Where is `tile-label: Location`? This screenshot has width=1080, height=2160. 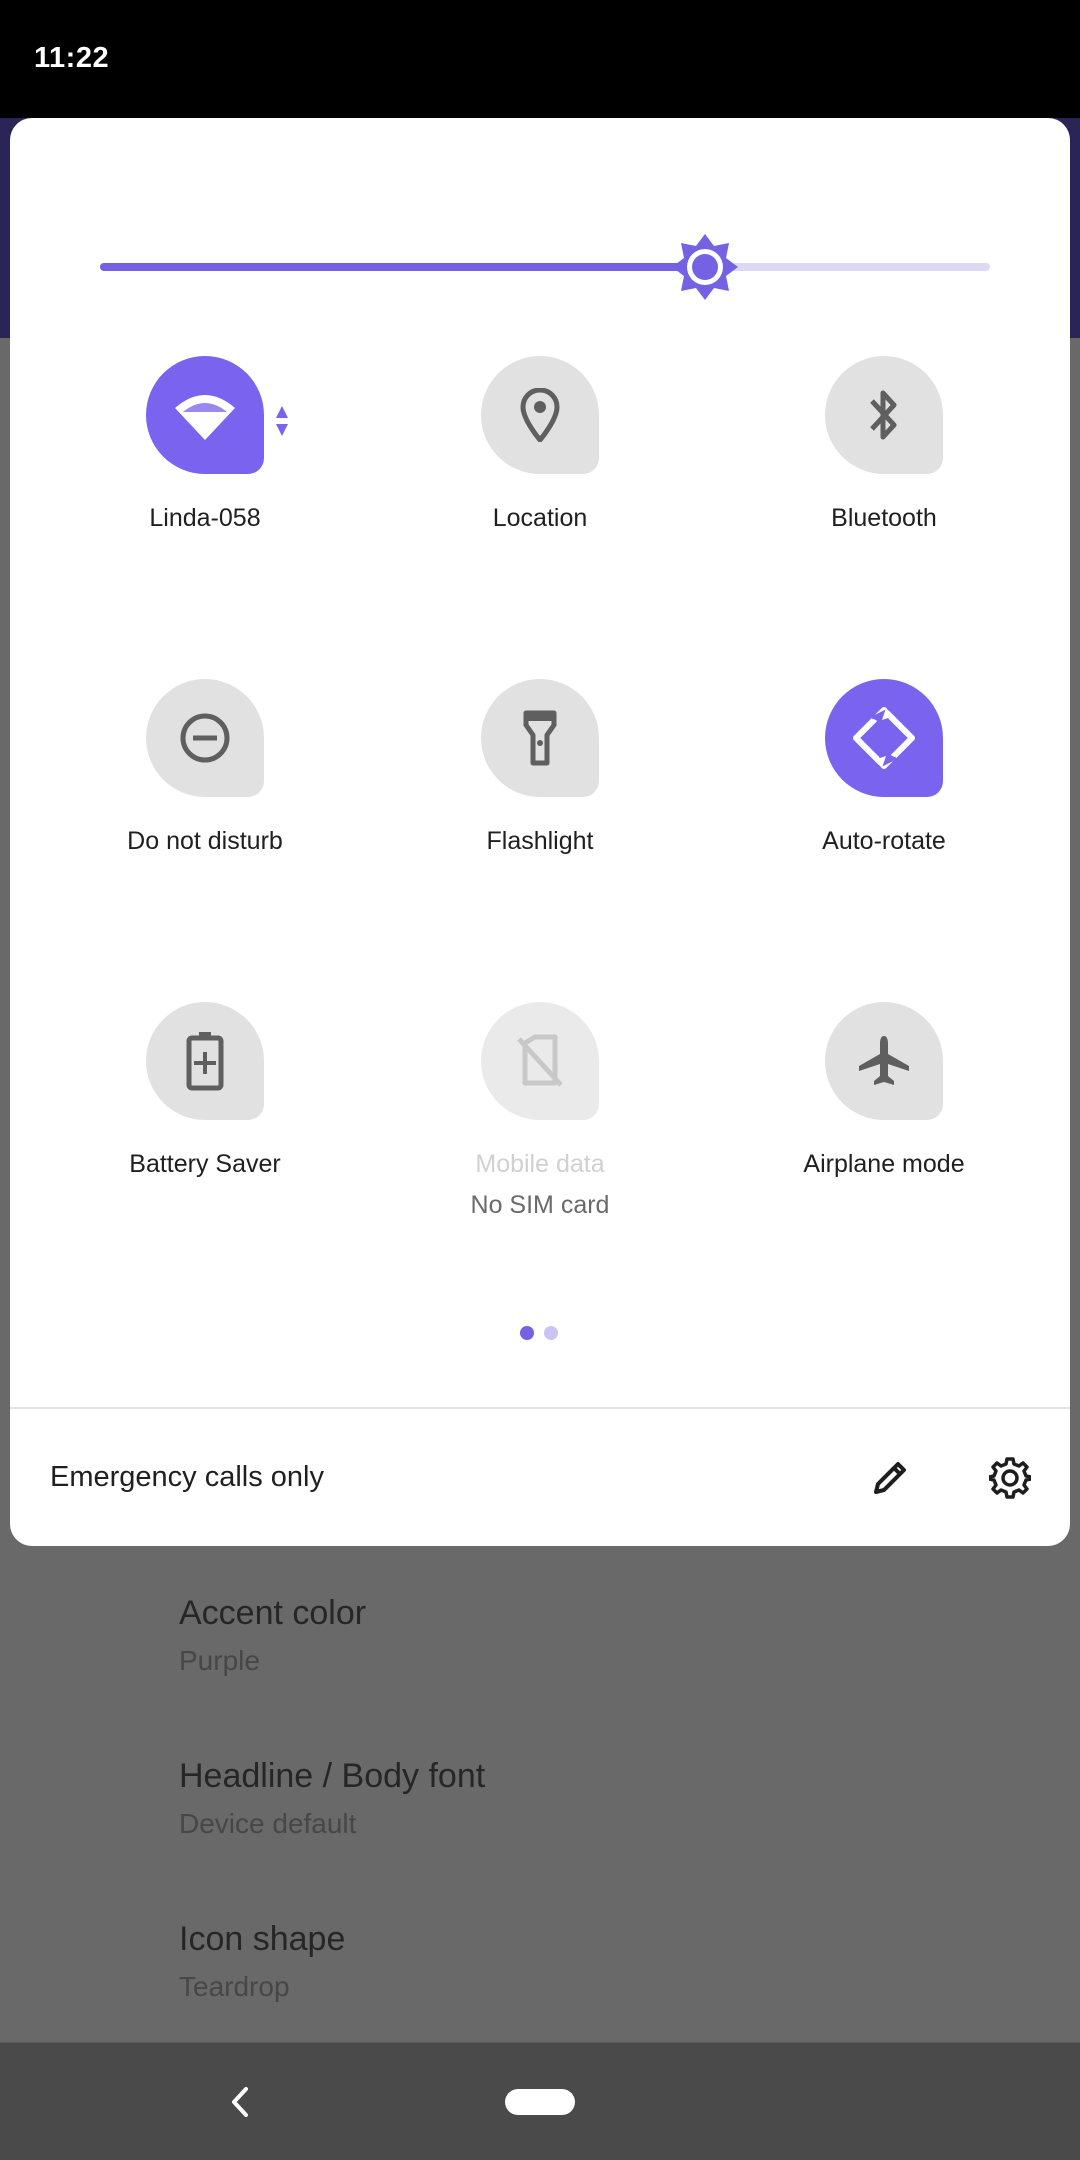
tile-label: Location is located at coordinates (540, 518).